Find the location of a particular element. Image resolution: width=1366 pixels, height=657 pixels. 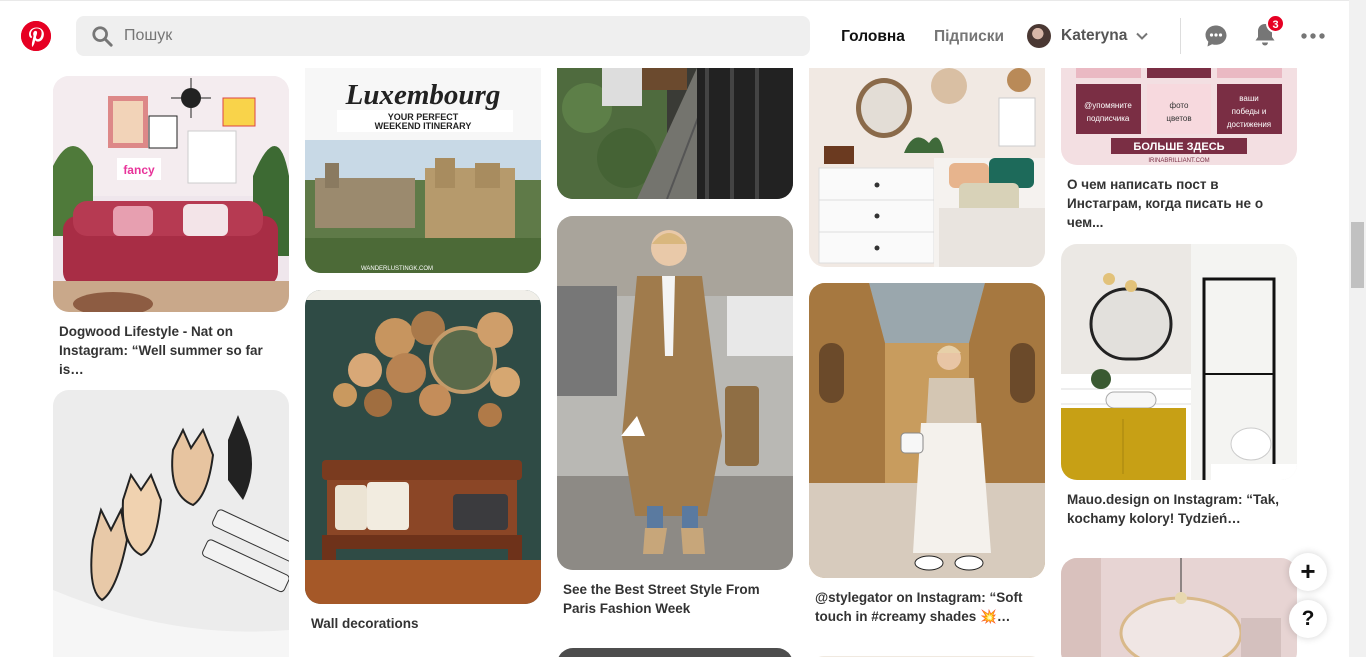

svg-text: БОЛЬШЕ ЗДЕСЬ is located at coordinates (1178, 147).